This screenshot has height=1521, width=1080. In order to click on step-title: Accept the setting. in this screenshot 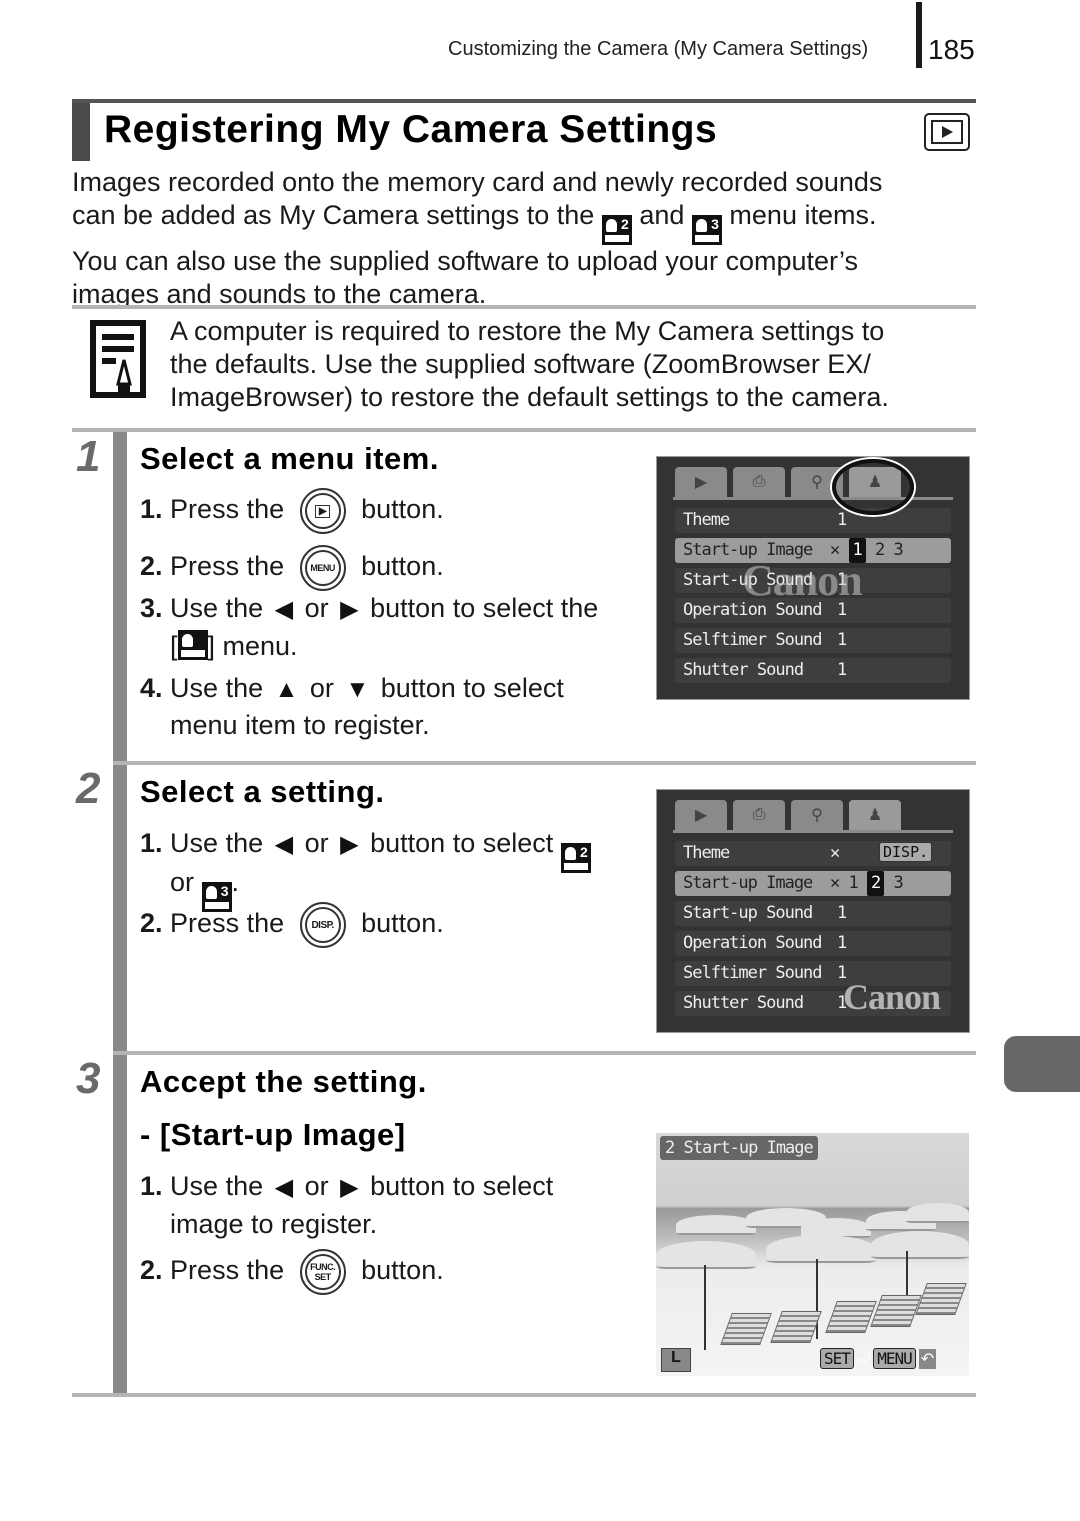, I will do `click(283, 1081)`.